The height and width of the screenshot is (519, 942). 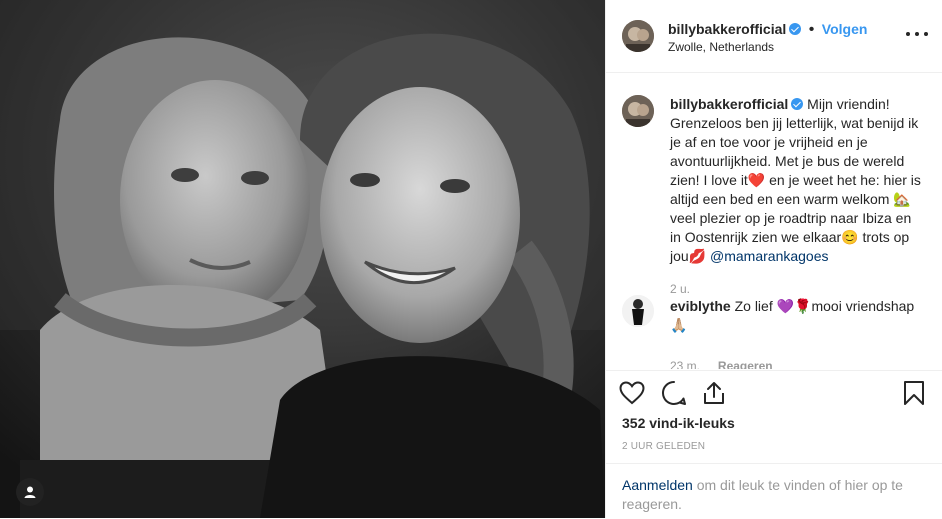 I want to click on bookmark-icon, so click(x=914, y=393).